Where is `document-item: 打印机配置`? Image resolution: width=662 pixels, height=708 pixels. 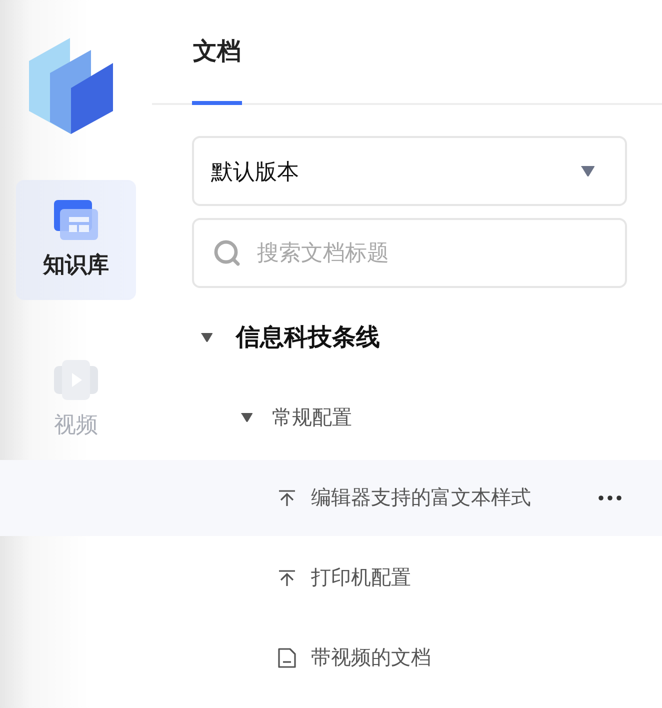
document-item: 打印机配置 is located at coordinates (331, 578).